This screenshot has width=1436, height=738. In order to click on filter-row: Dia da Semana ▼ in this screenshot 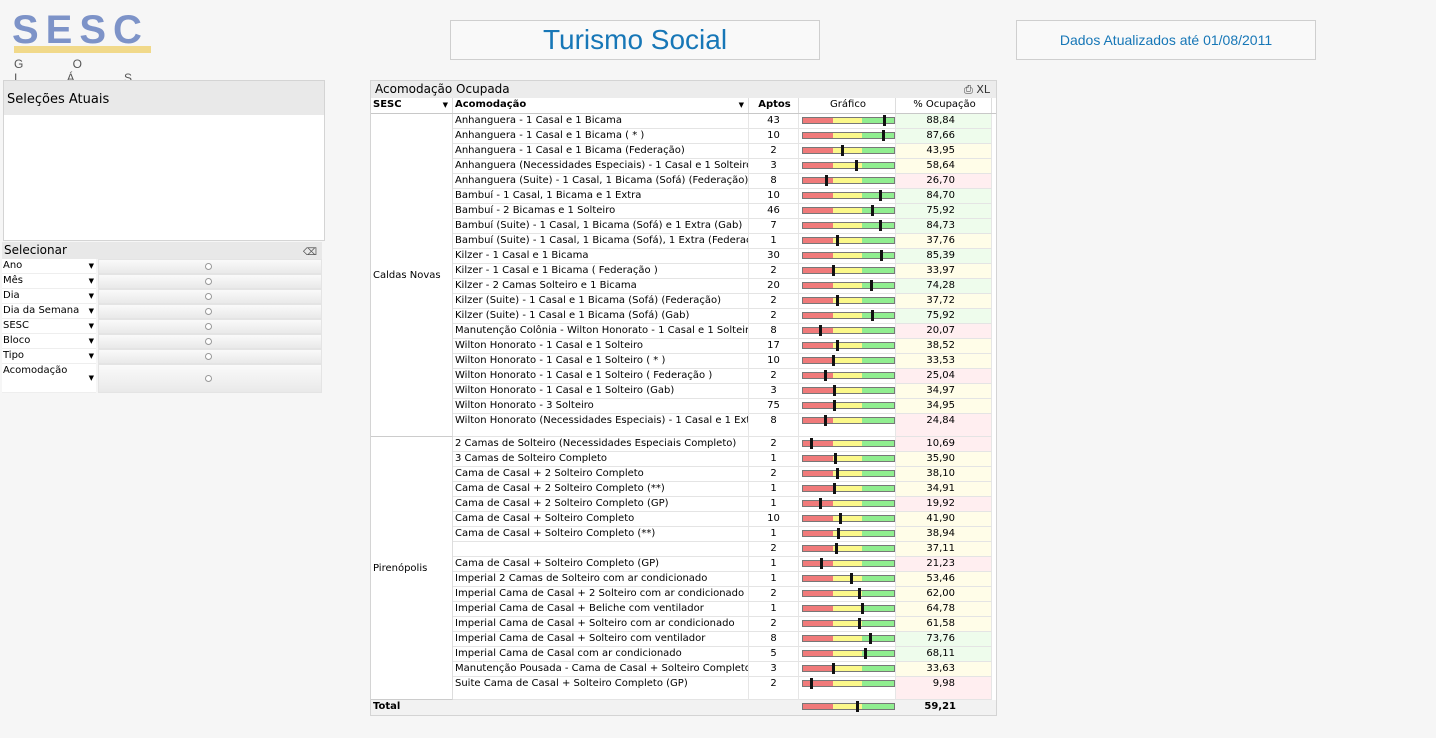, I will do `click(162, 311)`.